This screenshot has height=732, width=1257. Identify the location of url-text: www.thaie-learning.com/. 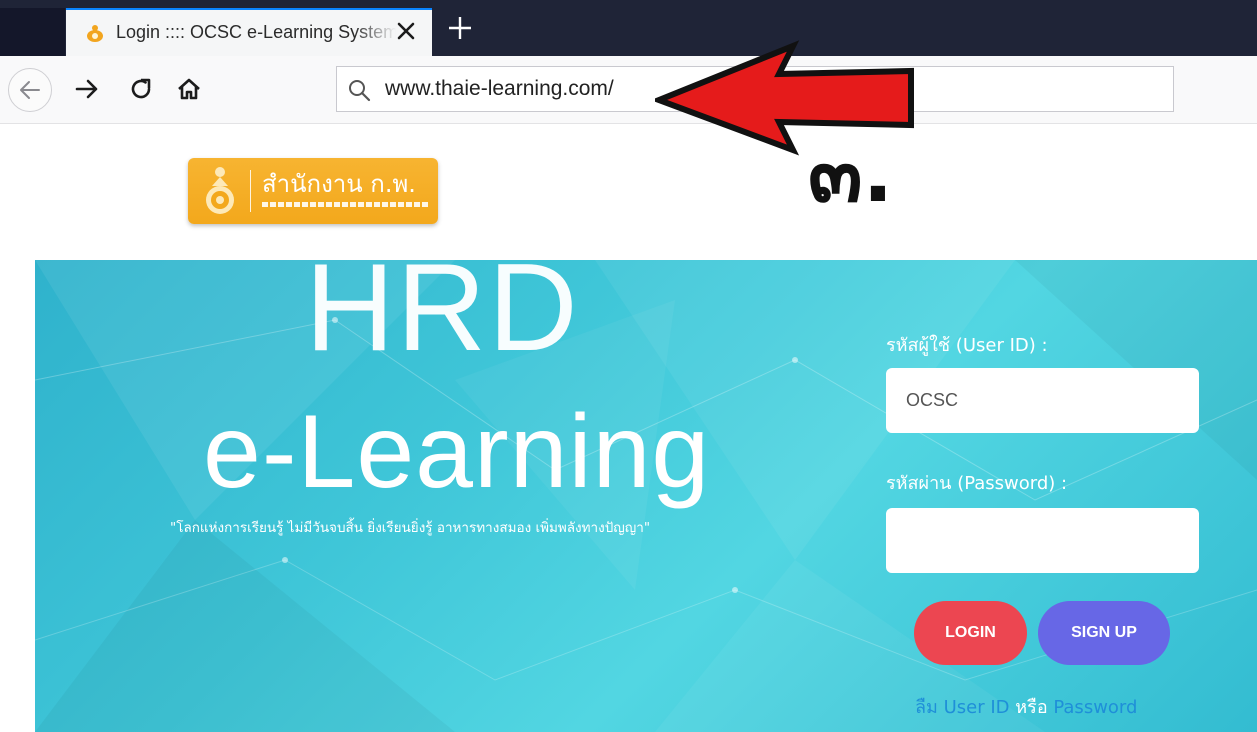
(499, 89).